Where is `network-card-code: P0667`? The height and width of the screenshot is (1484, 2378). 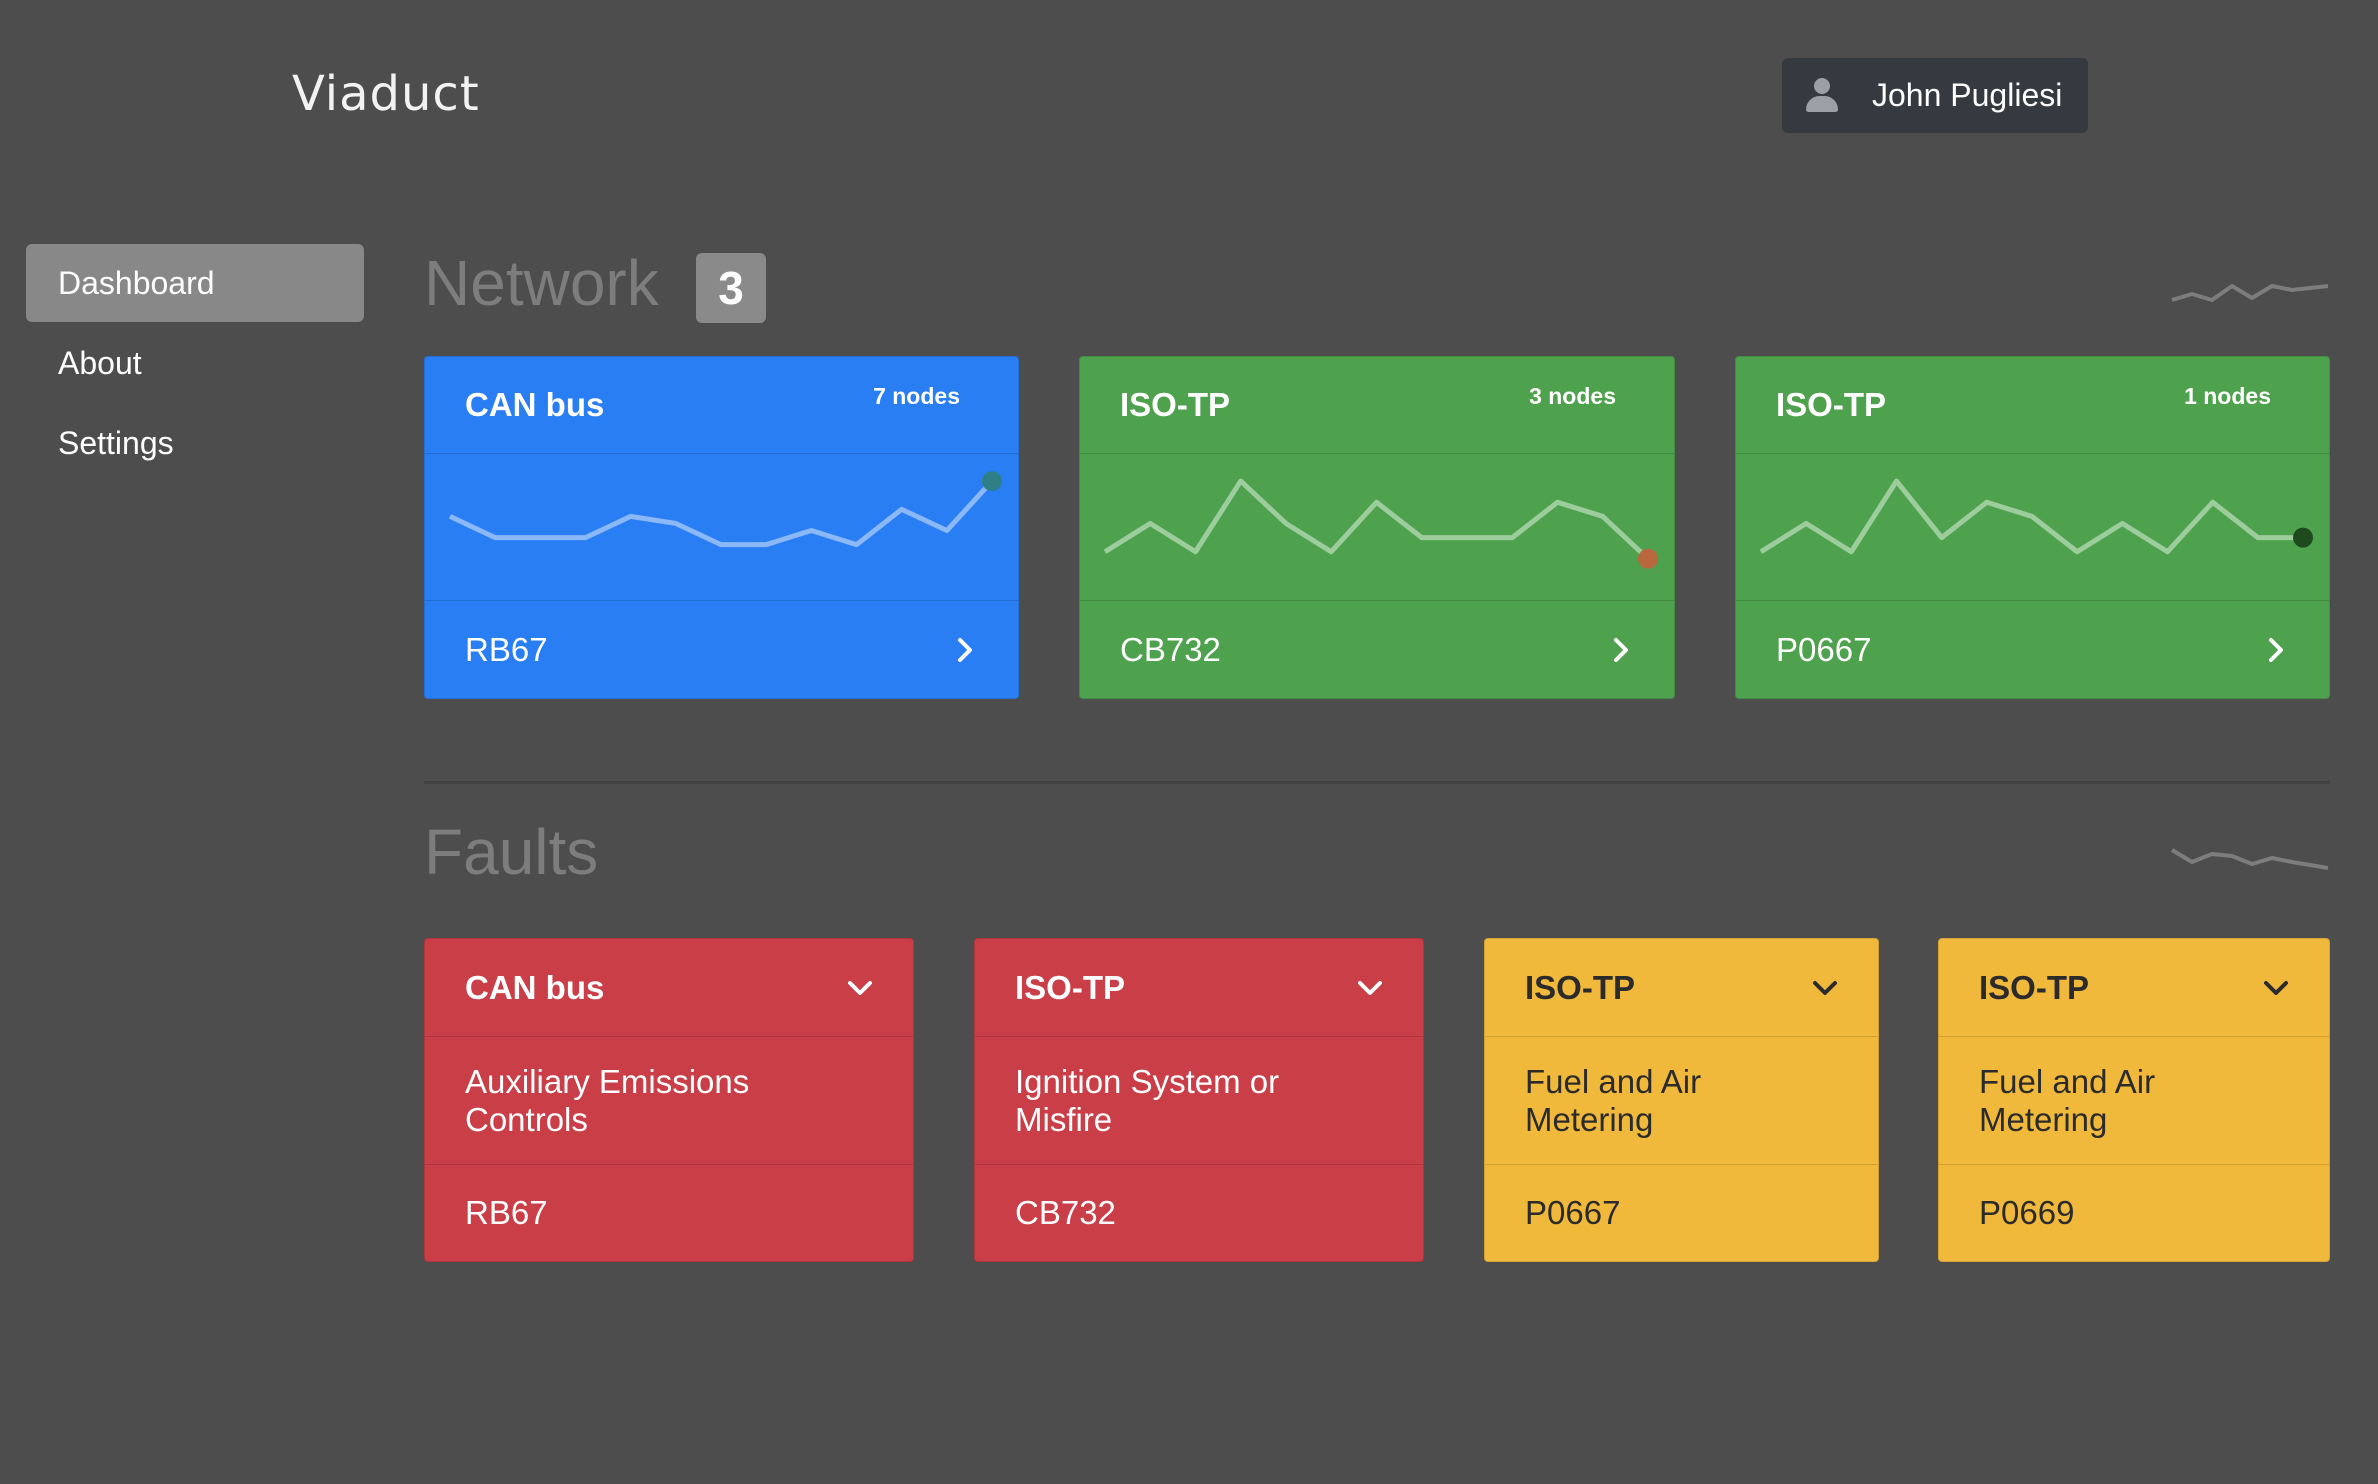
network-card-code: P0667 is located at coordinates (1824, 649).